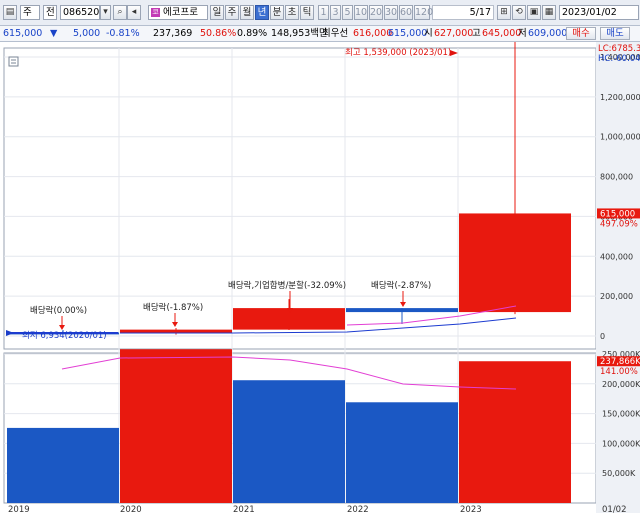  I want to click on price-change-pct: -0.81%, so click(123, 33).